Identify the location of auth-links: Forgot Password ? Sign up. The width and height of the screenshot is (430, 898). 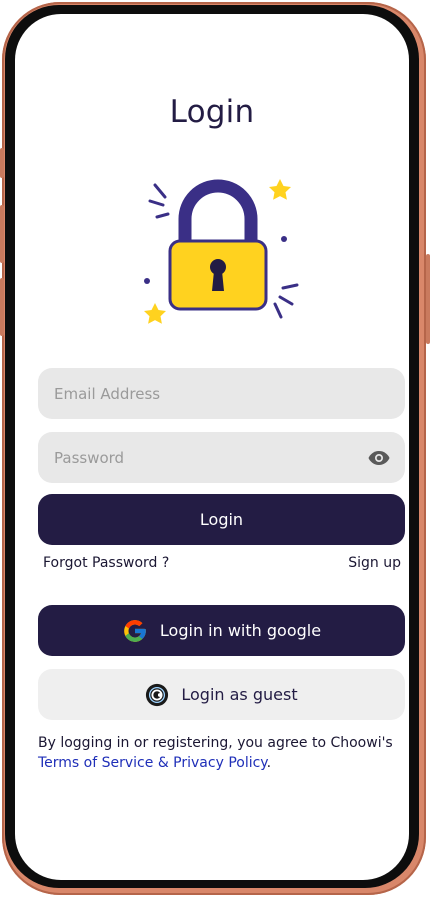
(222, 563).